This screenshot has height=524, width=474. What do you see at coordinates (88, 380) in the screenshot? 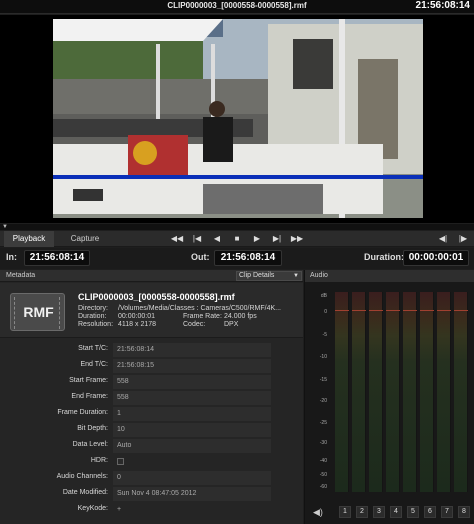
I see `field-label: Start Frame:` at bounding box center [88, 380].